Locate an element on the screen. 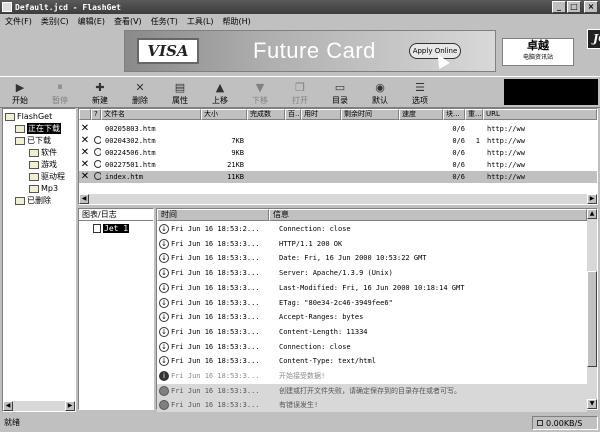 The image size is (600, 432). maximize-button: □ is located at coordinates (574, 7).